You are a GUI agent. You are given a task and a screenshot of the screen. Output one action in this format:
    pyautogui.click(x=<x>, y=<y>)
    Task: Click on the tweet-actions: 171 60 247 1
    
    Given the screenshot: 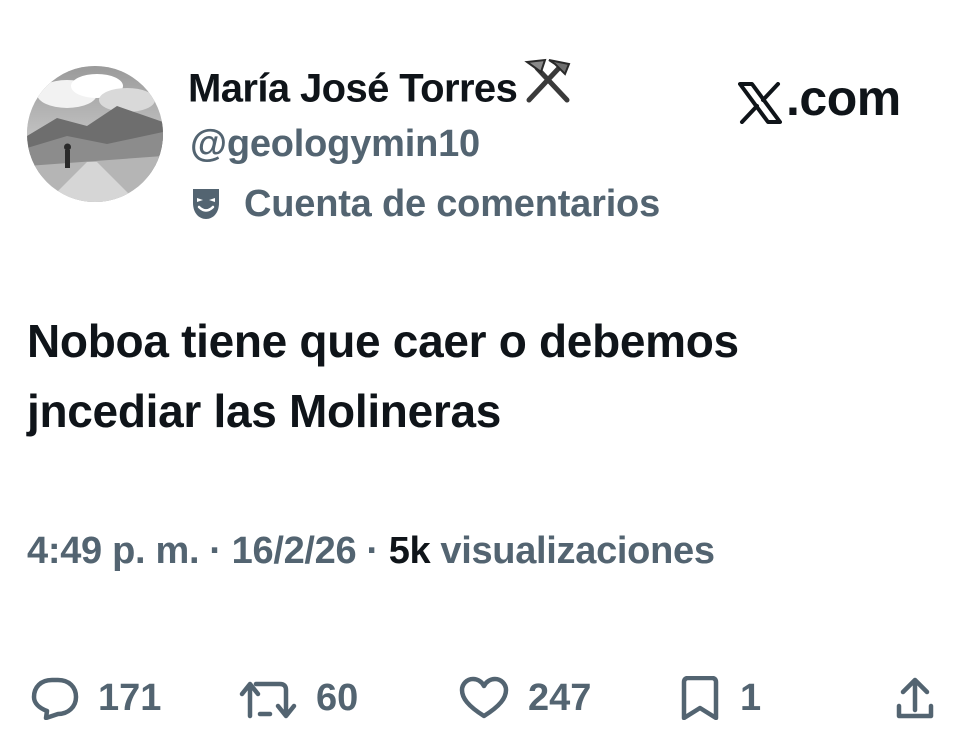 What is the action you would take?
    pyautogui.click(x=488, y=706)
    